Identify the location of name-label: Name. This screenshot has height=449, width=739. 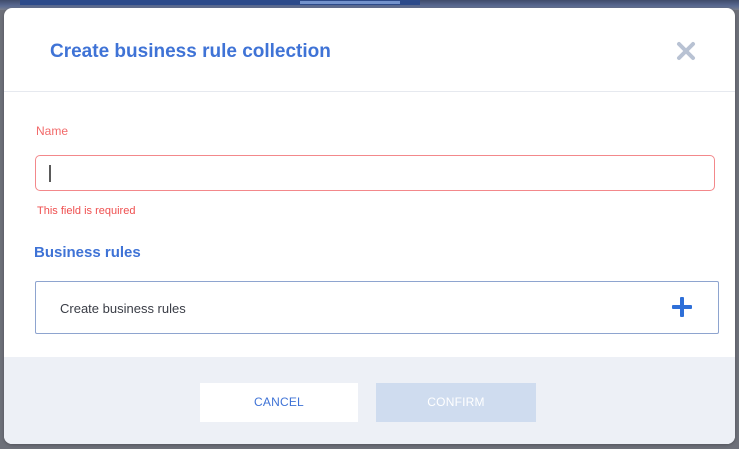
(52, 131).